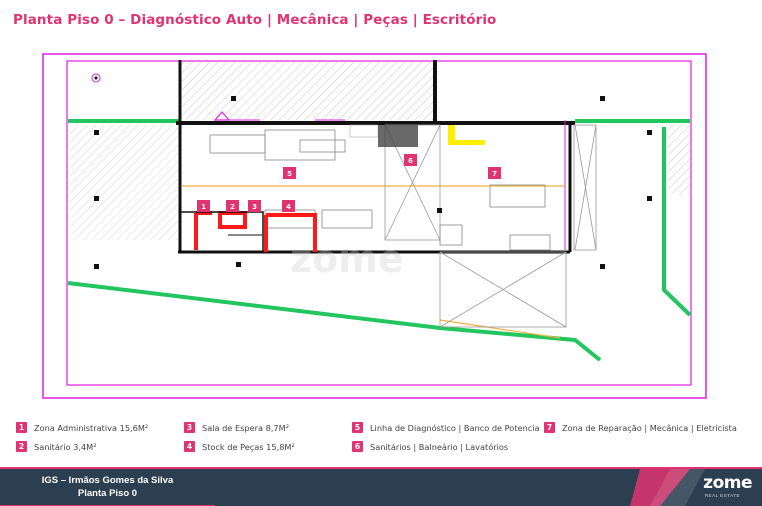 This screenshot has width=762, height=506. I want to click on plan-badge-7: 7, so click(494, 173).